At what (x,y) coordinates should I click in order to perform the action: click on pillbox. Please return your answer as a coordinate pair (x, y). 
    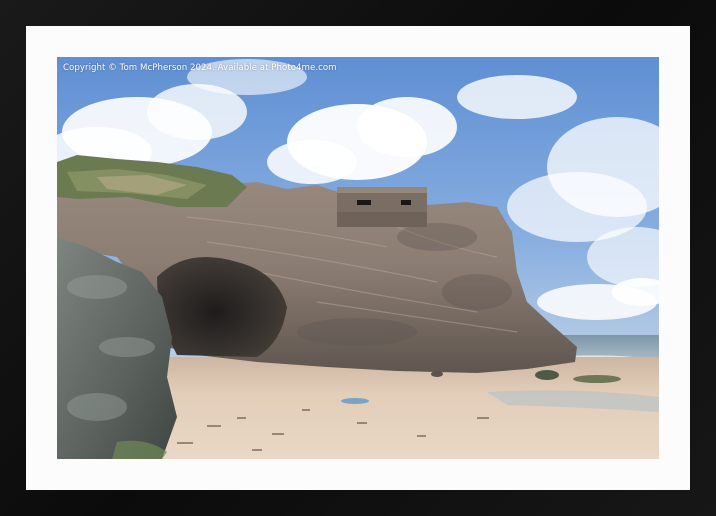
    Looking at the image, I should click on (382, 207).